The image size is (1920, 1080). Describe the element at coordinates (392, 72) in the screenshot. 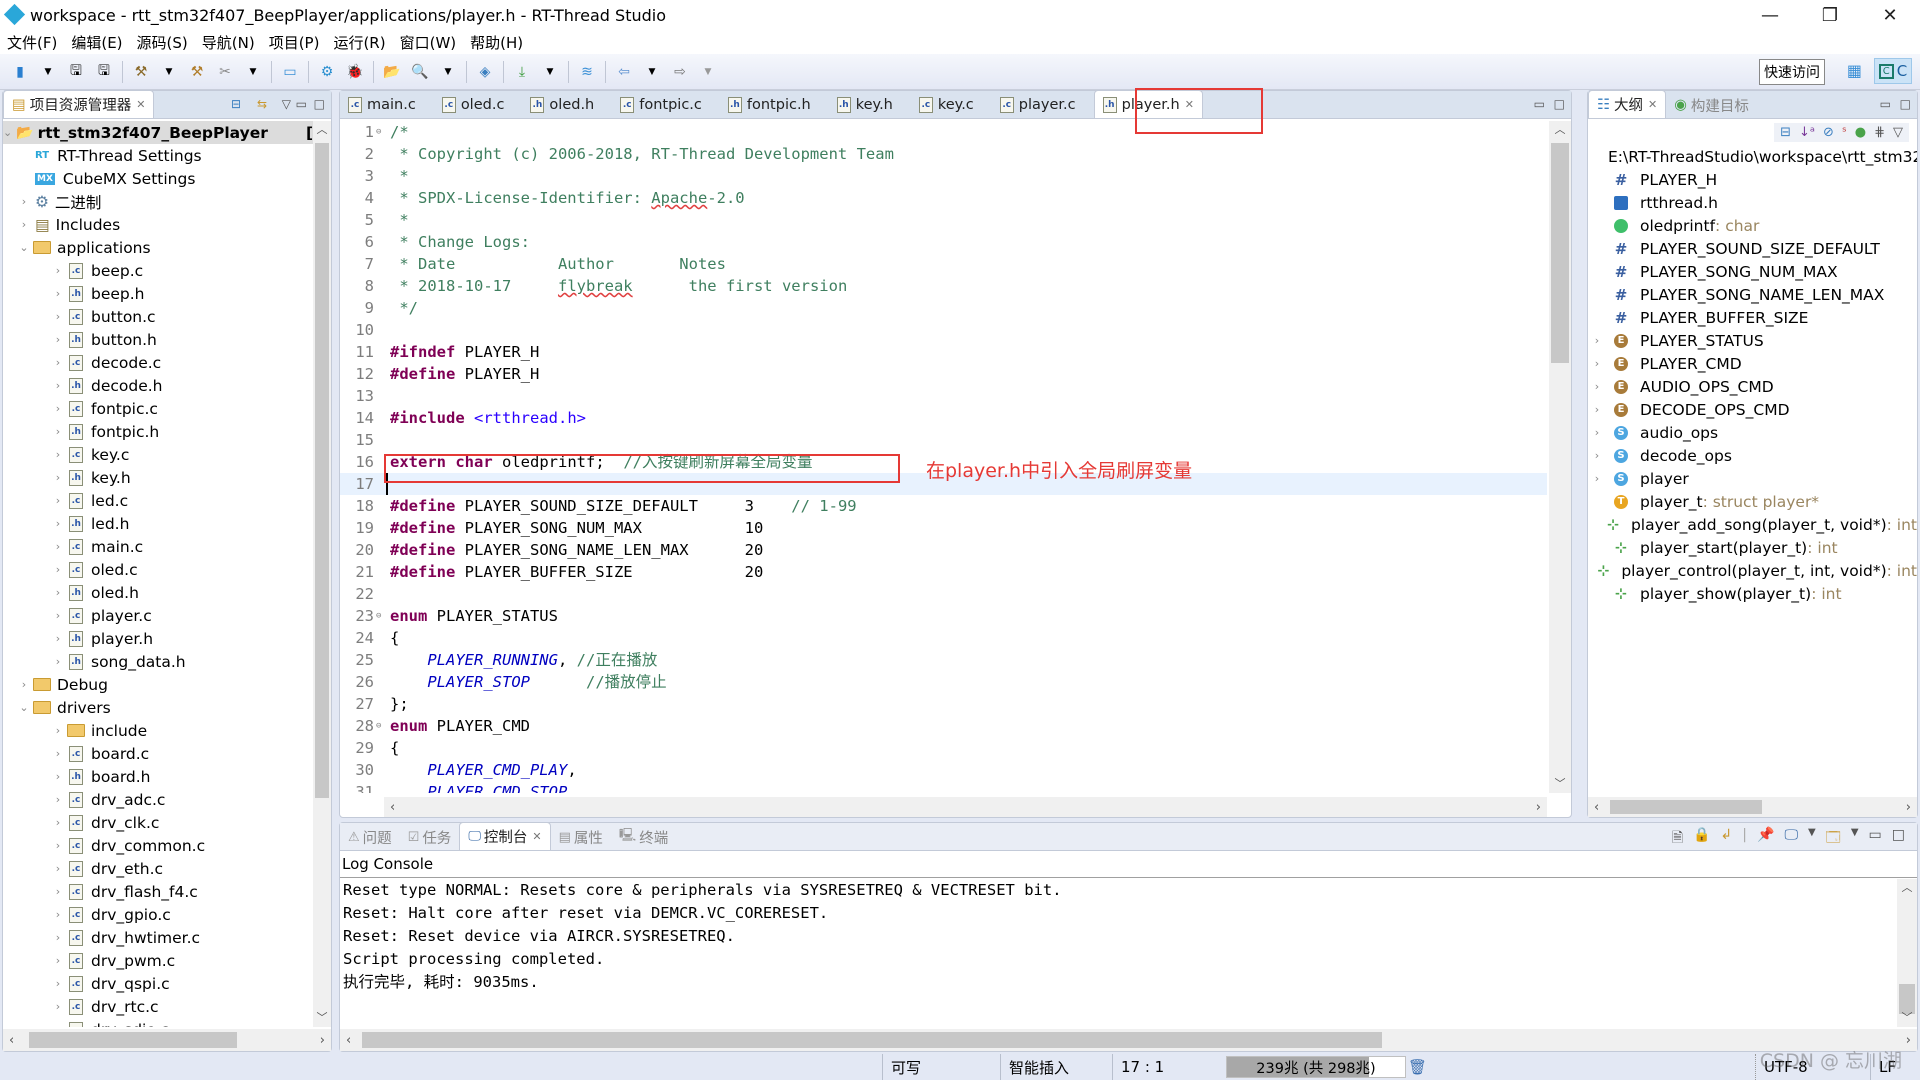

I see `open-folder-icon: 📂` at that location.